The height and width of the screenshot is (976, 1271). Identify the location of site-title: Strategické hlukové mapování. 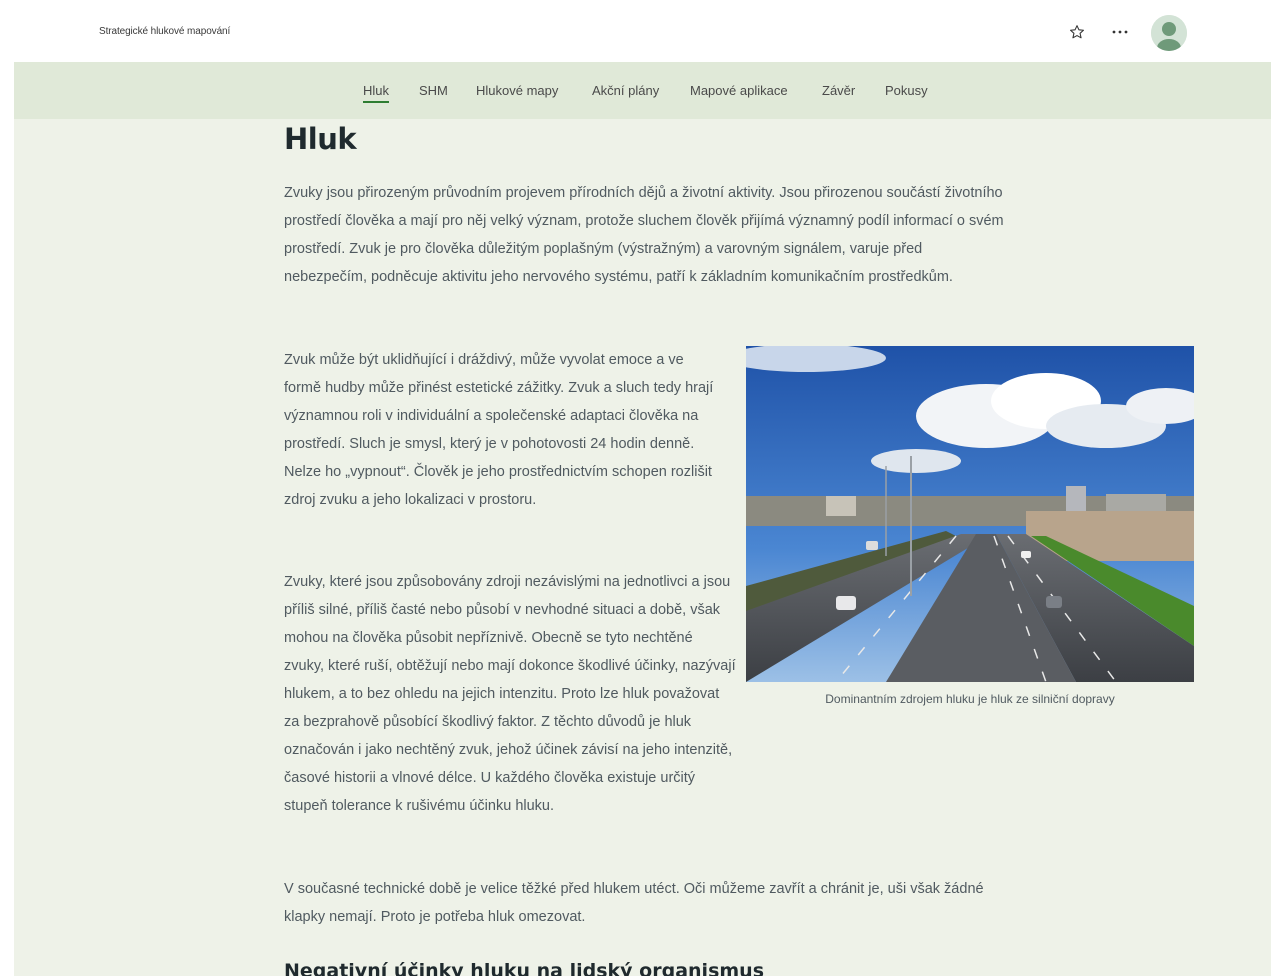
(164, 31).